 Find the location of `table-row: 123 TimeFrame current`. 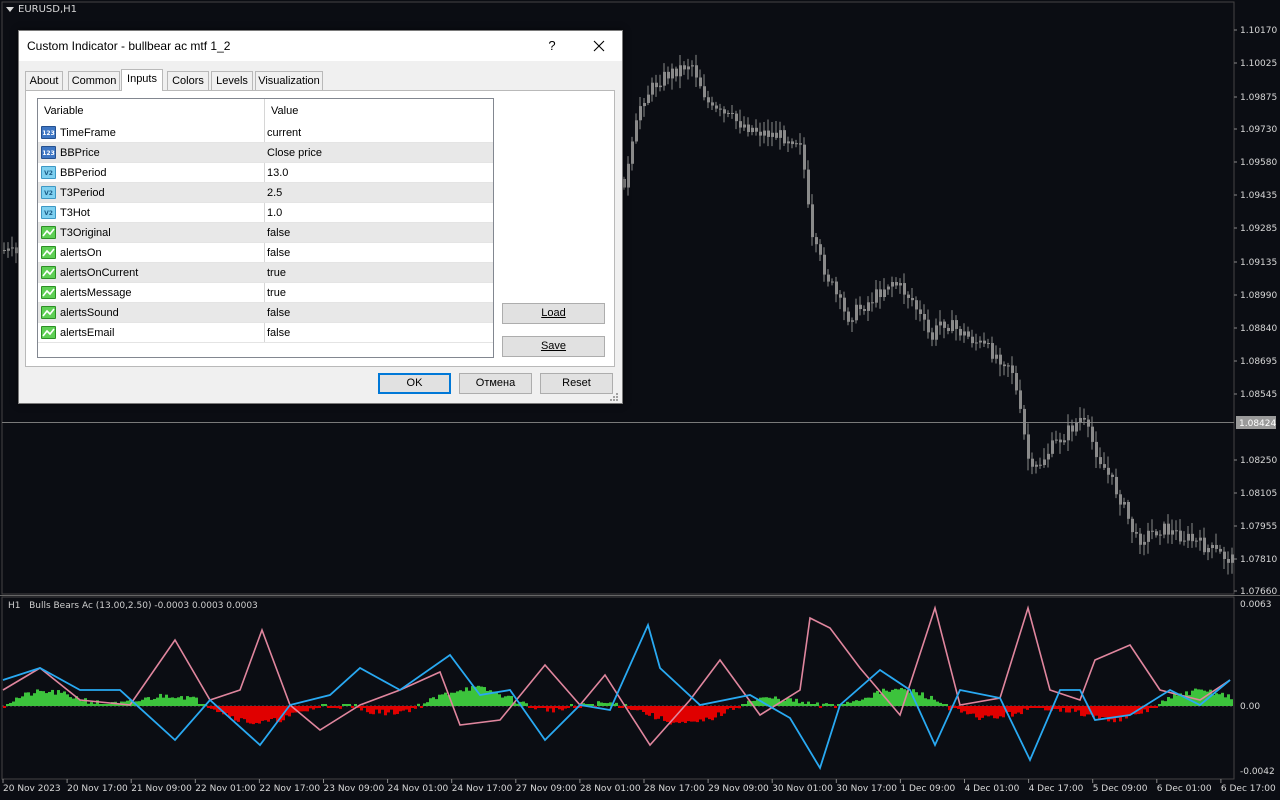

table-row: 123 TimeFrame current is located at coordinates (265, 133).